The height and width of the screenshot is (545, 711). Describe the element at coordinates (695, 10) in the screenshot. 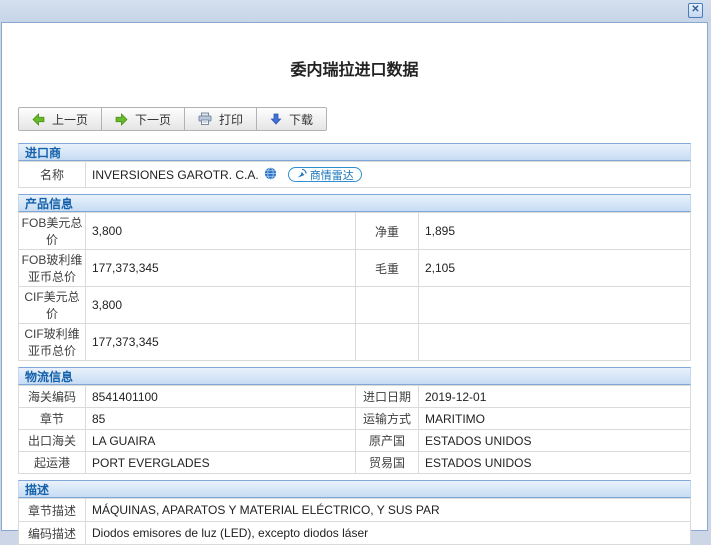

I see `close-icon: ✕` at that location.